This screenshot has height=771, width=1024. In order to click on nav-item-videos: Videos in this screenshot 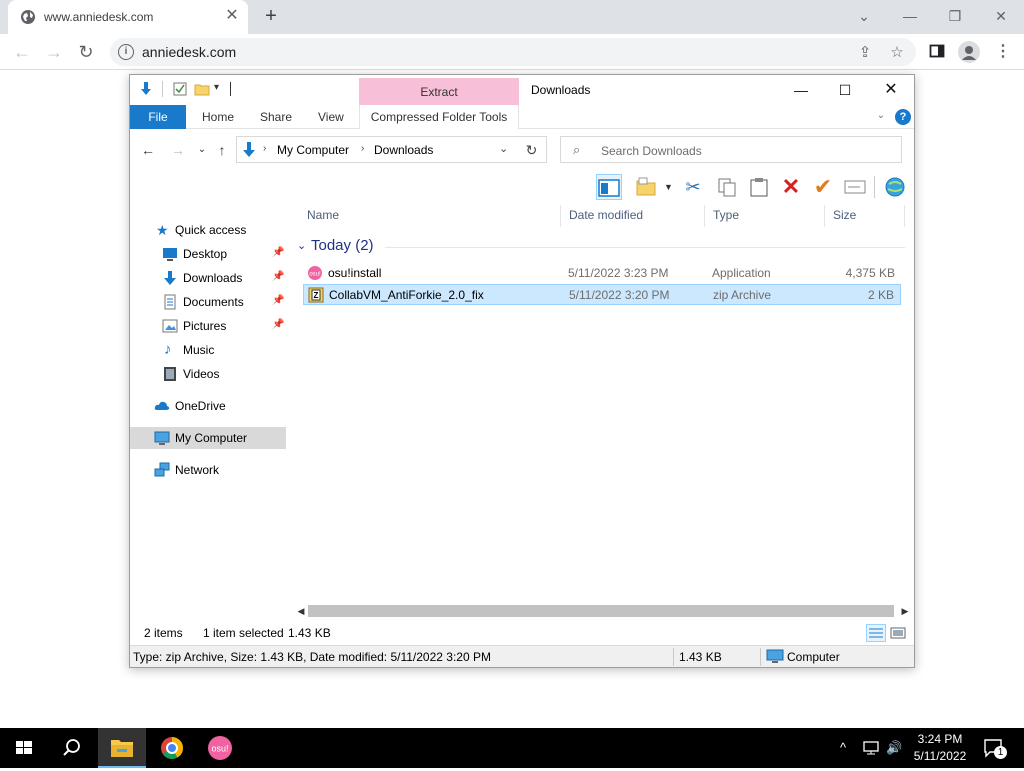, I will do `click(208, 374)`.